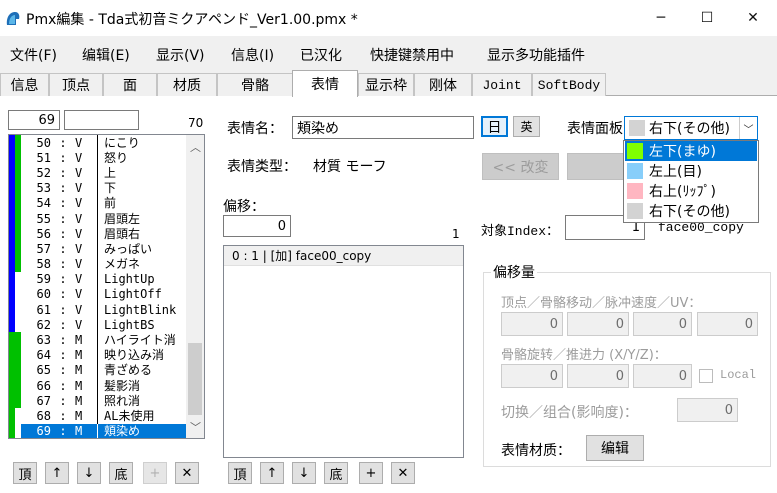  What do you see at coordinates (76, 84) in the screenshot?
I see `tab-vertex: 顶点` at bounding box center [76, 84].